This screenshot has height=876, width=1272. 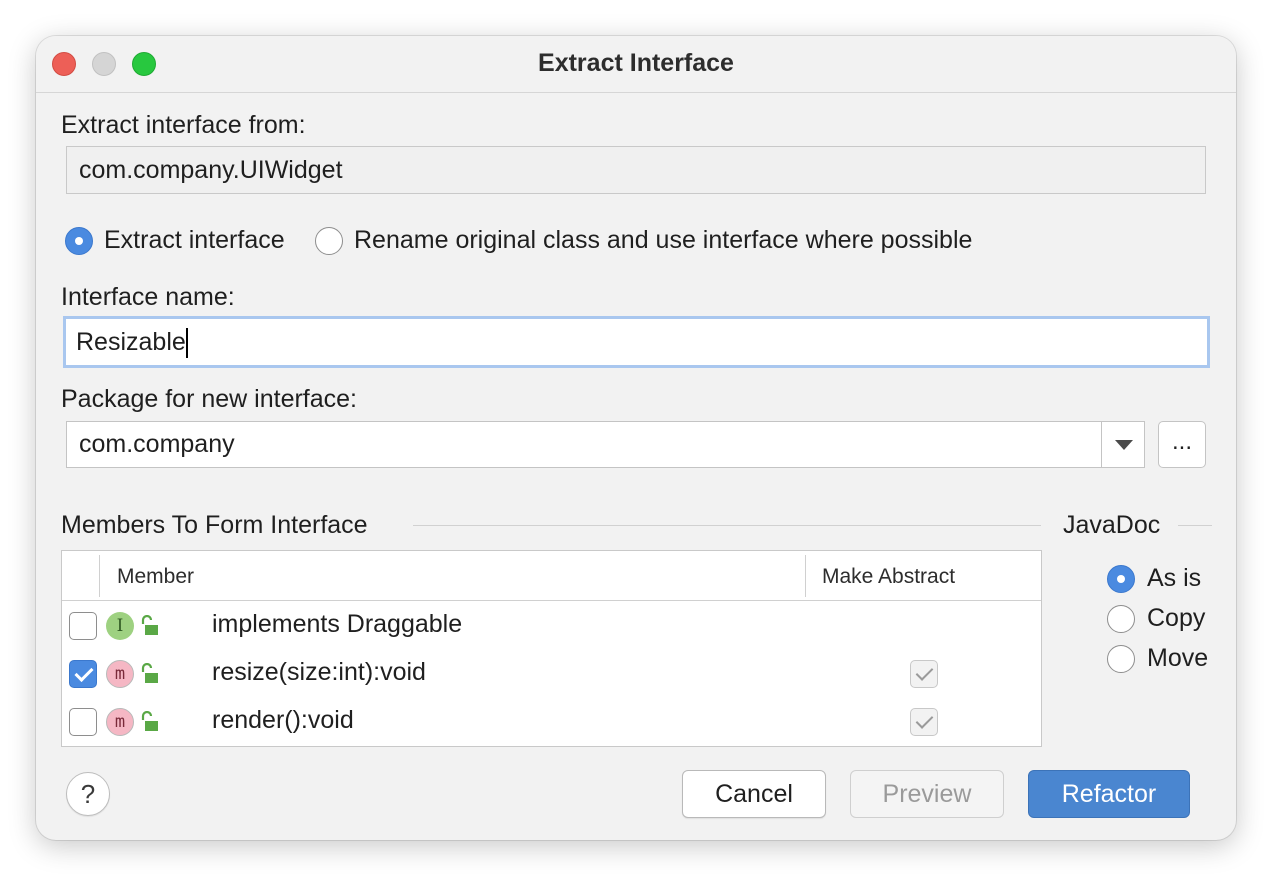 What do you see at coordinates (1112, 525) in the screenshot?
I see `javadoc-section-title: JavaDoc` at bounding box center [1112, 525].